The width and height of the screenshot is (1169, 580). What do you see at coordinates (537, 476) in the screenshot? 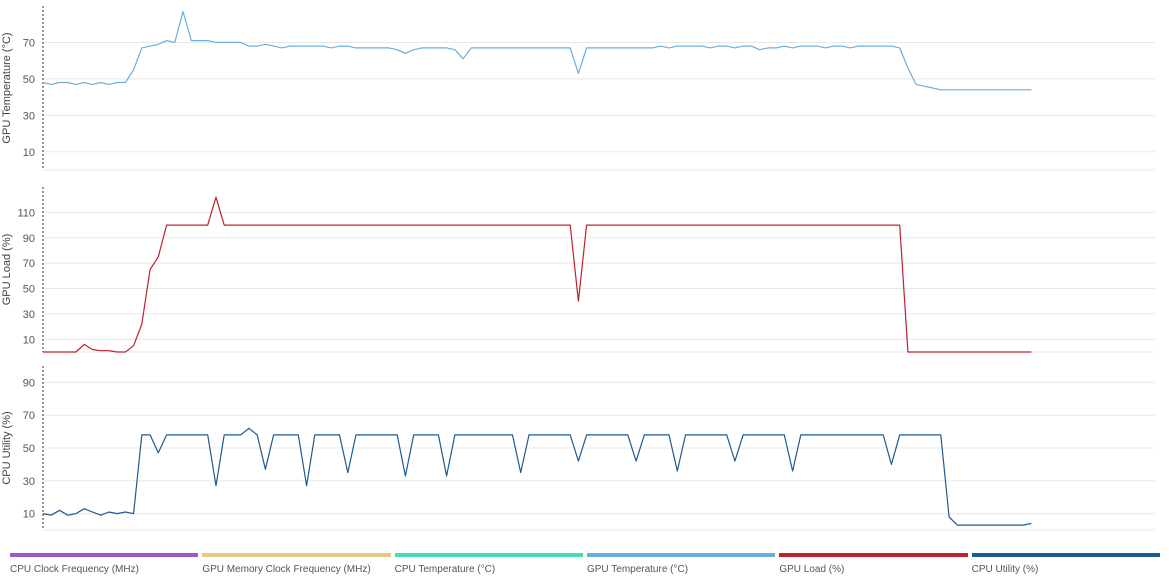
I see `series-line-cpu-utility` at bounding box center [537, 476].